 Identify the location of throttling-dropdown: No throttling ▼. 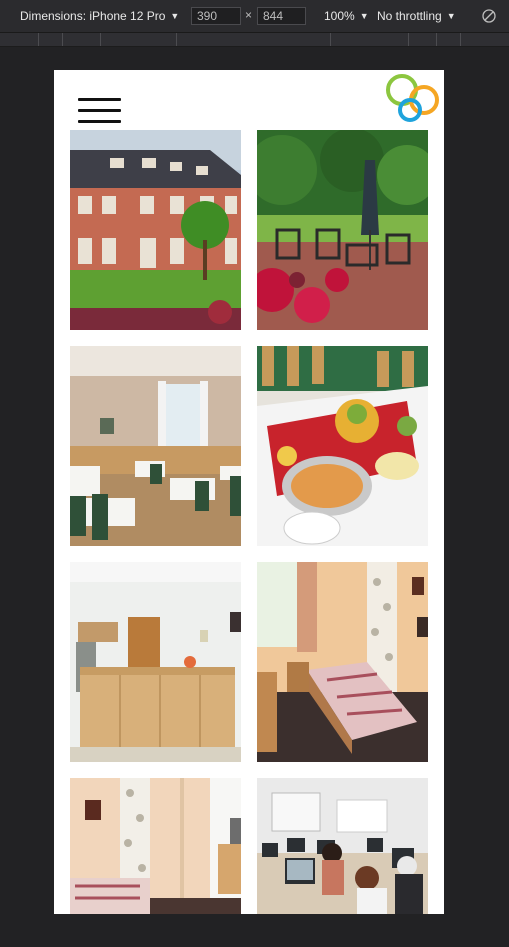
(416, 16).